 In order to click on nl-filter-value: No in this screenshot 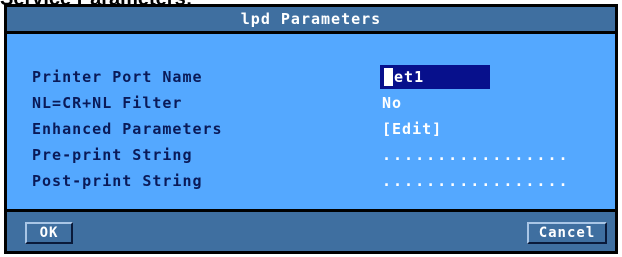, I will do `click(392, 103)`.